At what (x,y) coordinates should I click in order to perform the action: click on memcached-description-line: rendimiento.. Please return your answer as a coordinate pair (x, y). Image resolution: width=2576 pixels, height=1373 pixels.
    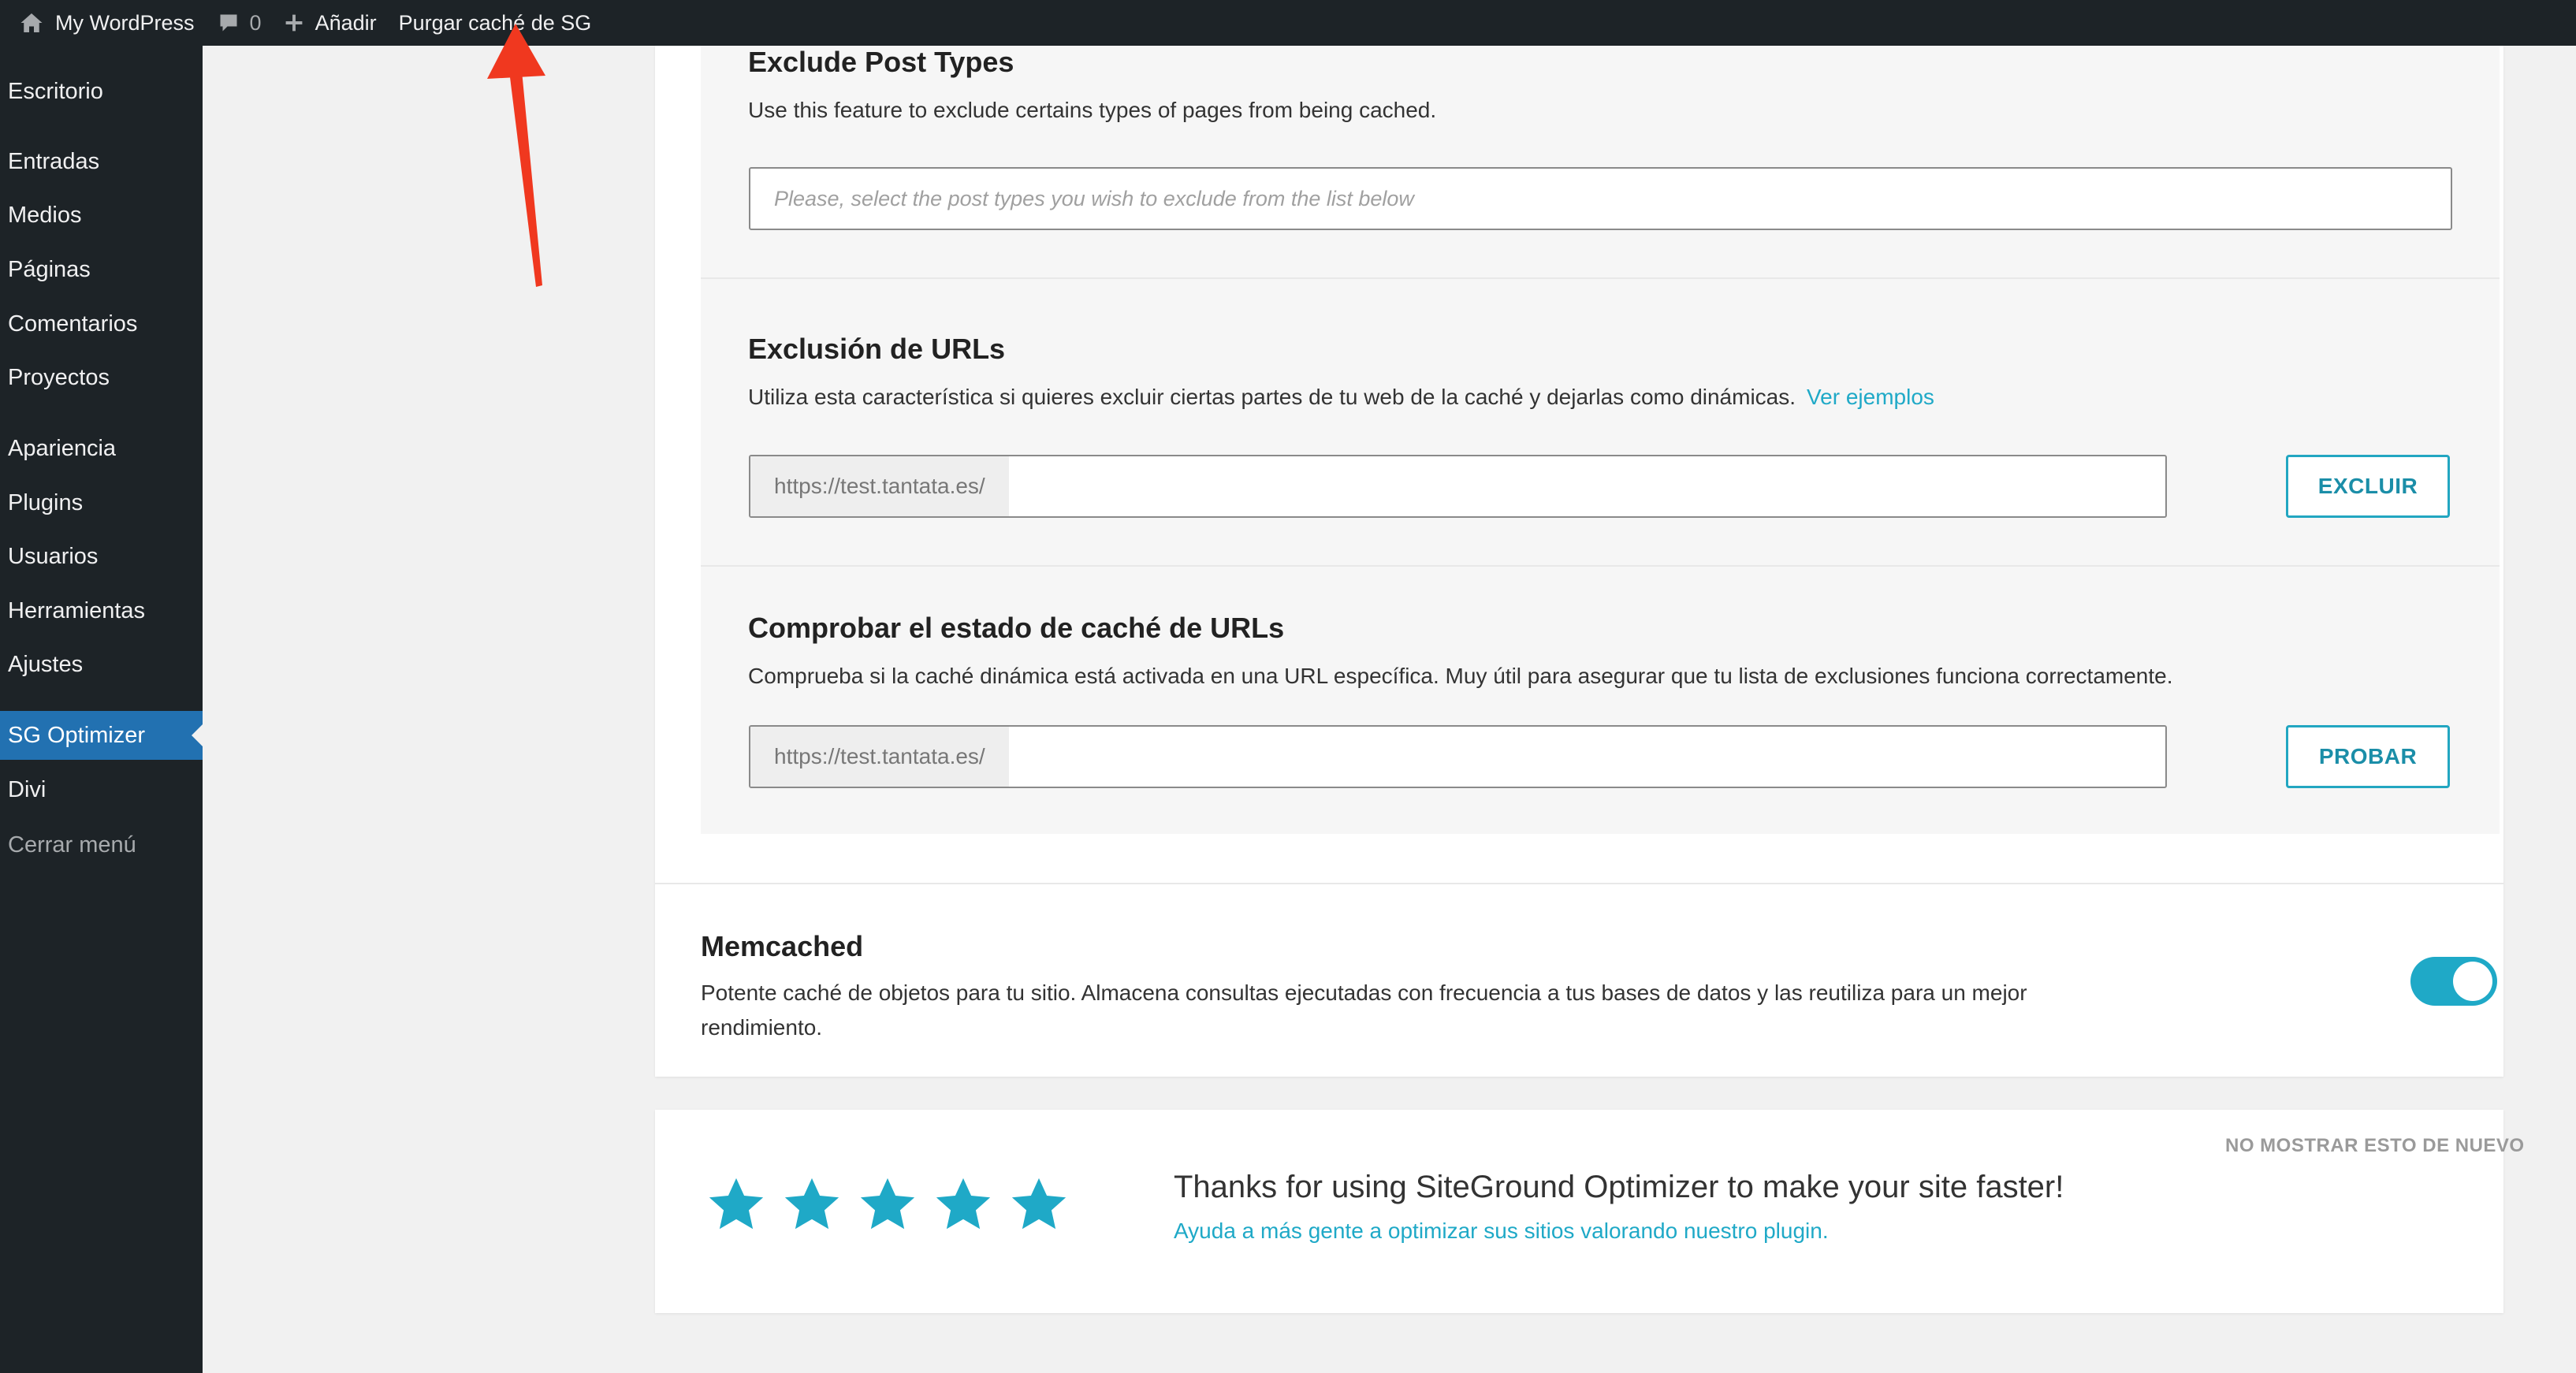
    Looking at the image, I should click on (762, 1027).